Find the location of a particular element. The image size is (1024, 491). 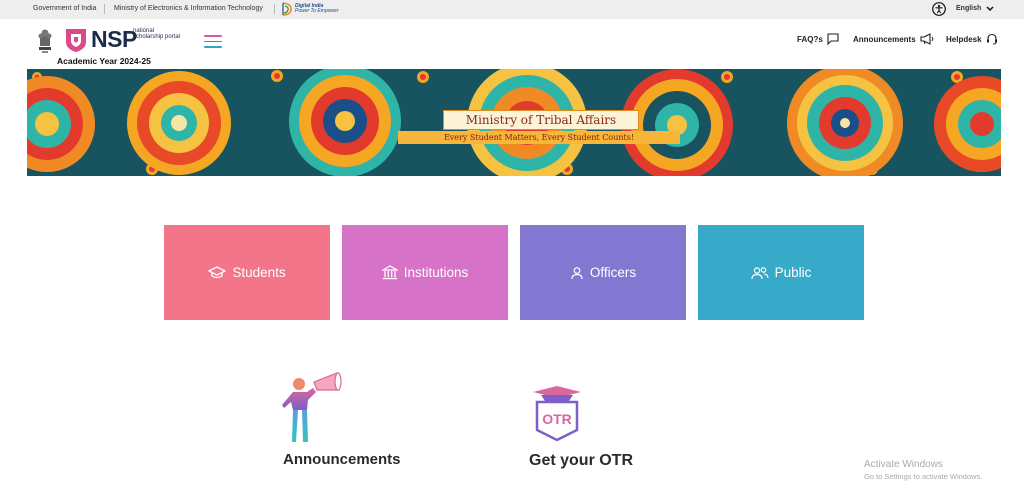

headset-icon is located at coordinates (991, 39).